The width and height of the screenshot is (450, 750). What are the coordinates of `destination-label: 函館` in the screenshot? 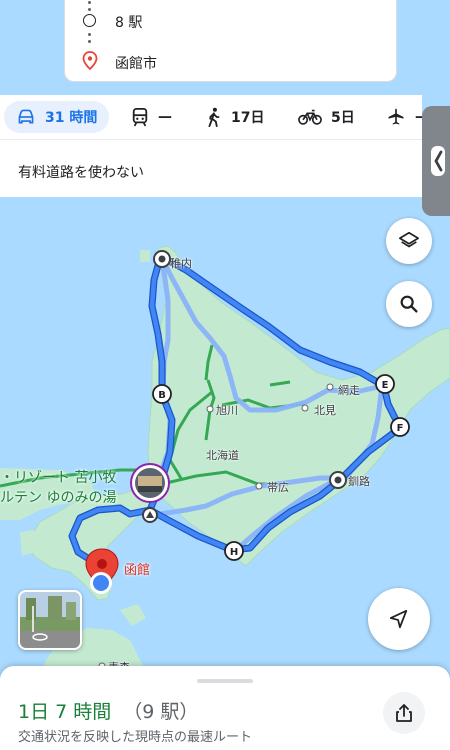 It's located at (137, 570).